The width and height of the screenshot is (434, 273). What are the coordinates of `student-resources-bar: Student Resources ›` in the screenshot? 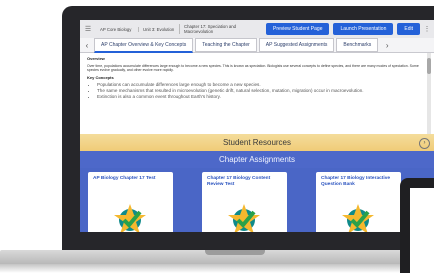 It's located at (257, 142).